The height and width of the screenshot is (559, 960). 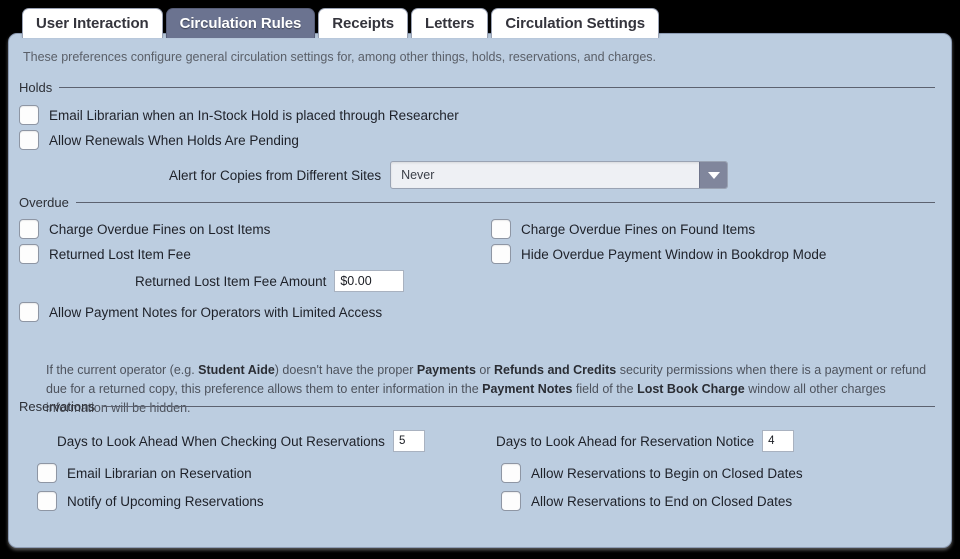 I want to click on checkbox-email-librarian-reservation, so click(x=47, y=473).